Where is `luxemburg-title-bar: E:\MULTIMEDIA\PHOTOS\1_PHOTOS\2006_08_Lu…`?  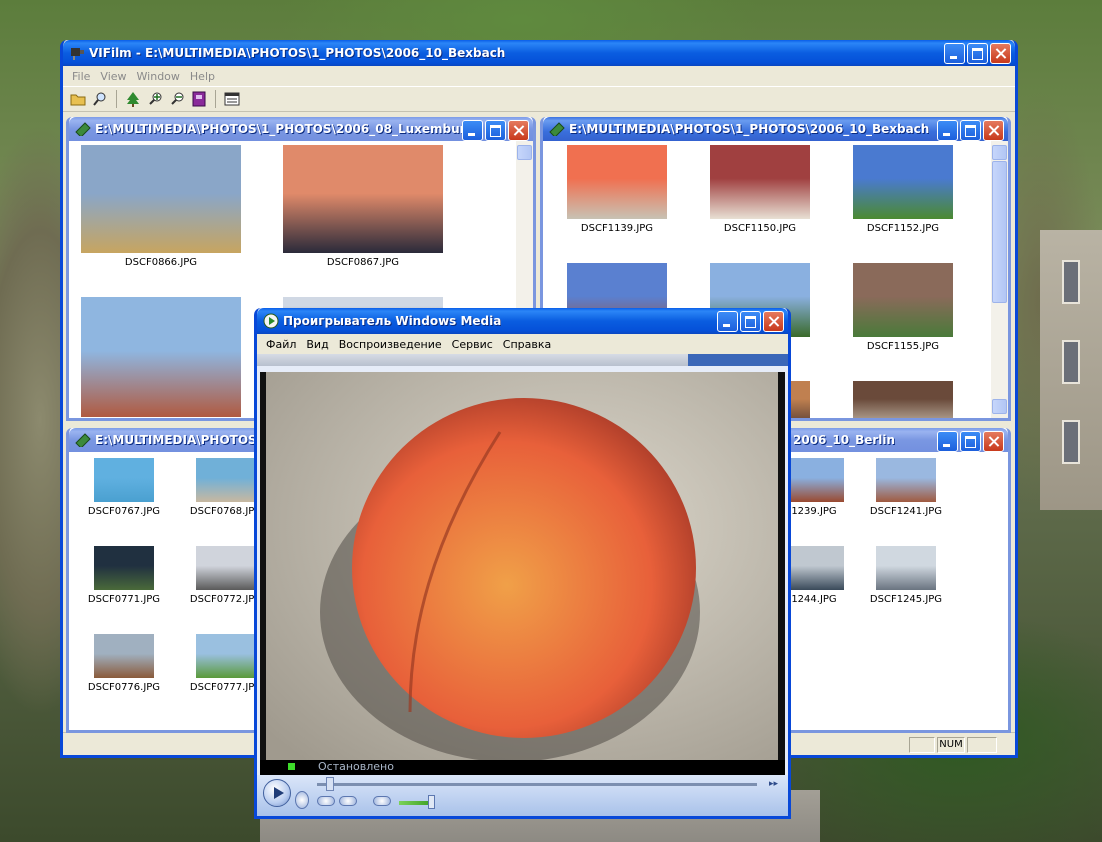
luxemburg-title-bar: E:\MULTIMEDIA\PHOTOS\1_PHOTOS\2006_08_Lu… is located at coordinates (301, 129).